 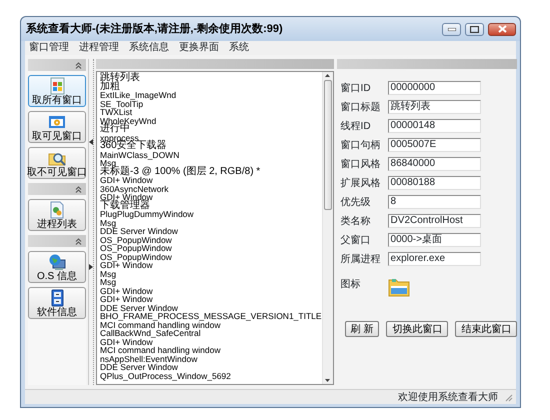 I want to click on field-label: 扩展风格, so click(x=361, y=183).